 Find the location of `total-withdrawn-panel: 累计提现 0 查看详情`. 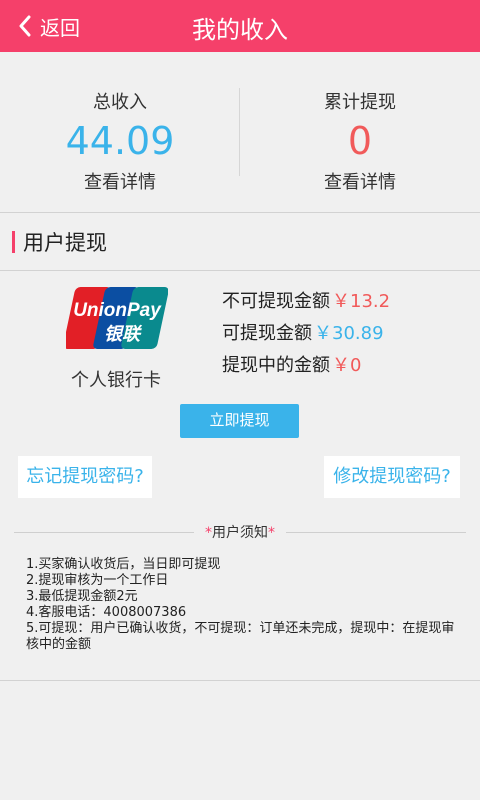

total-withdrawn-panel: 累计提现 0 查看详情 is located at coordinates (360, 132).